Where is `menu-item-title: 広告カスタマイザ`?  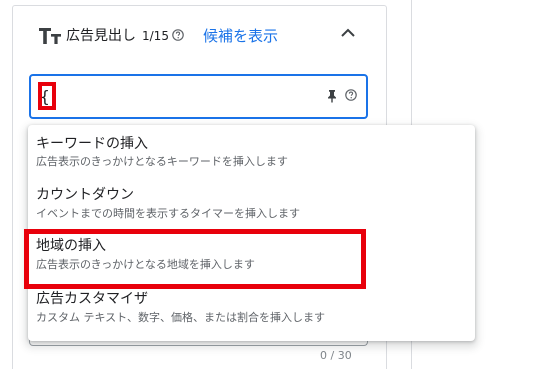
menu-item-title: 広告カスタマイザ is located at coordinates (92, 299).